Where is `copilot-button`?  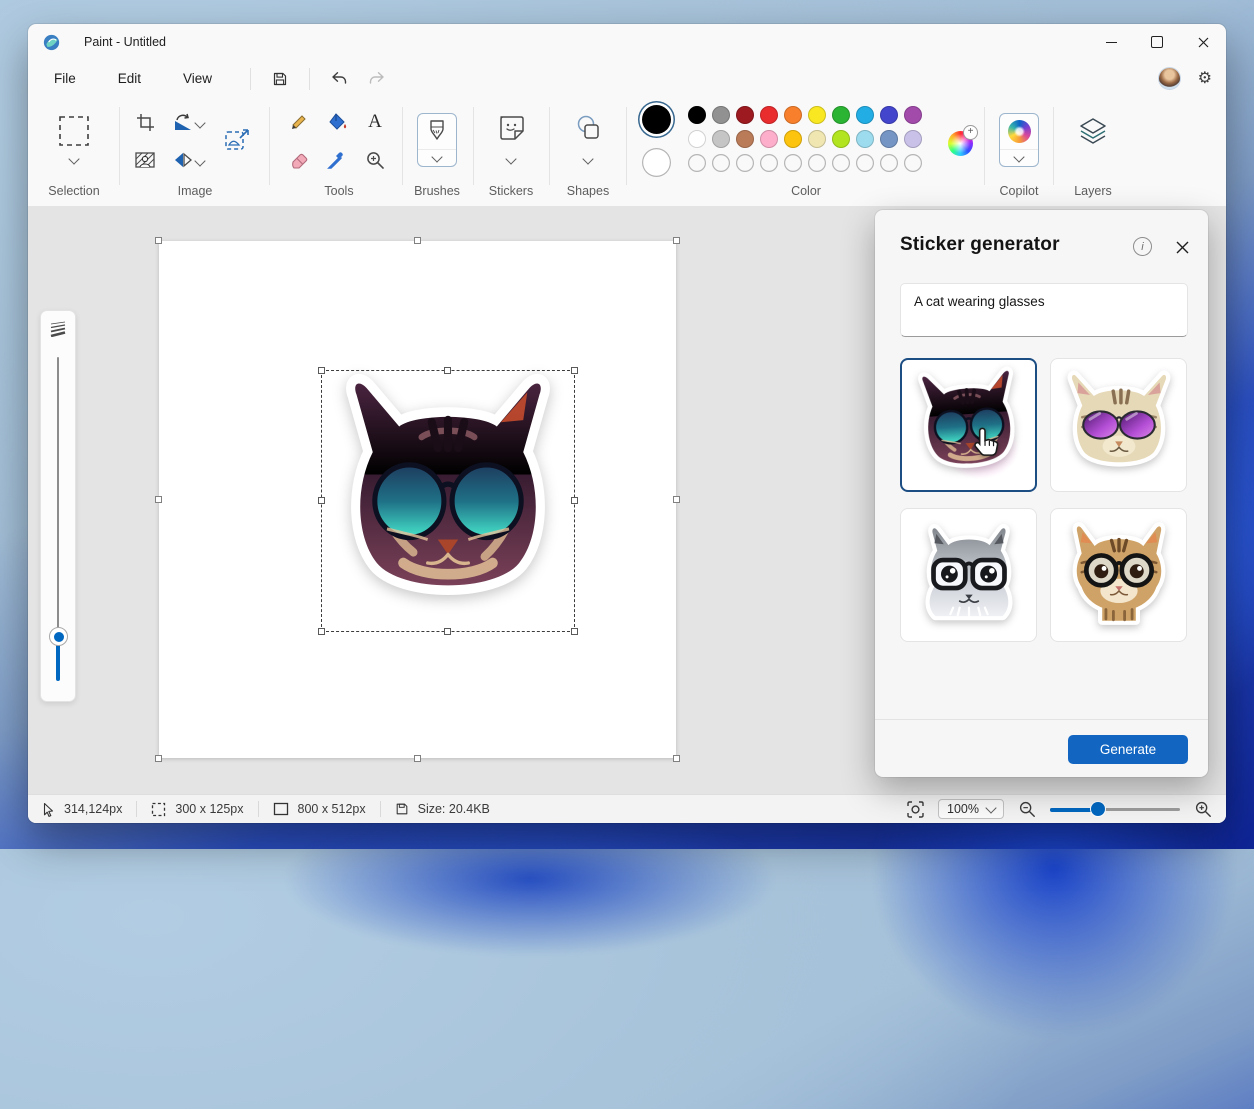 copilot-button is located at coordinates (1019, 140).